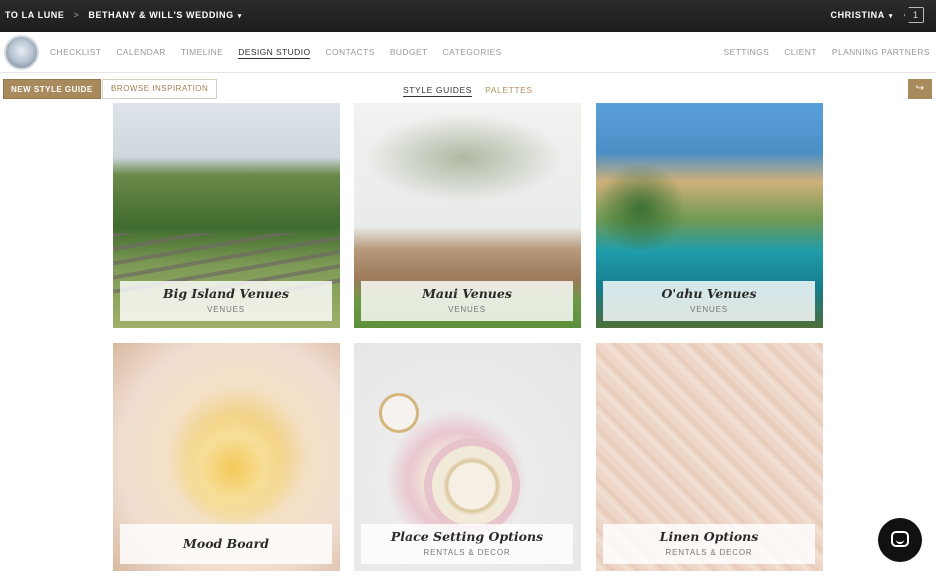 Image resolution: width=936 pixels, height=578 pixels. Describe the element at coordinates (438, 91) in the screenshot. I see `tab-style-guides: STYLE GUIDES` at that location.